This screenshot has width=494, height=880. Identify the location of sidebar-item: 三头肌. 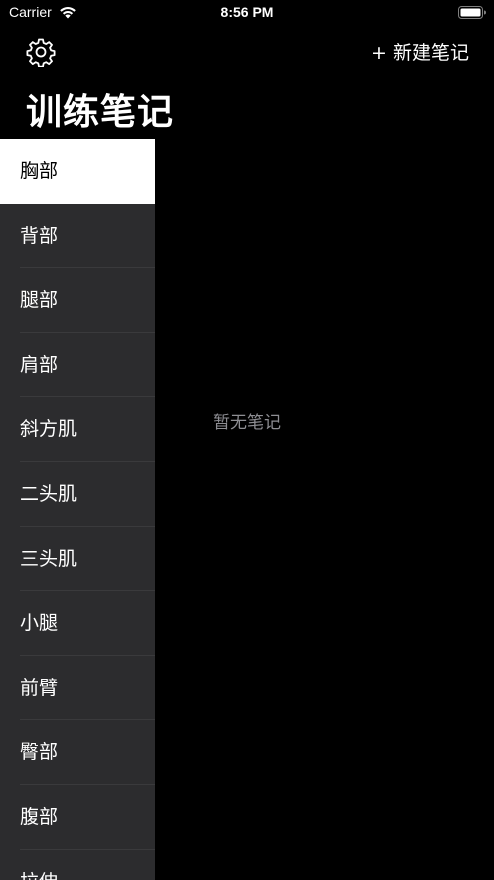
(77, 559).